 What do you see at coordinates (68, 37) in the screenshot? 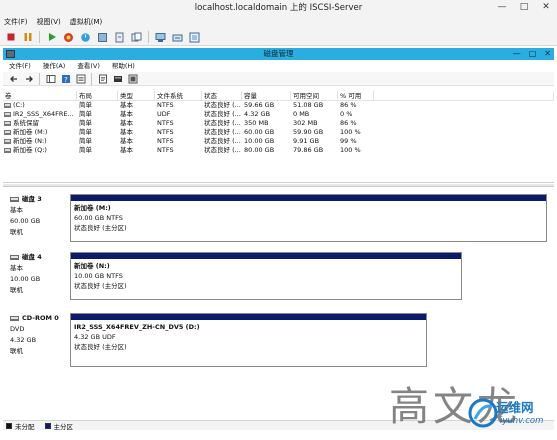
I see `reset-icon` at bounding box center [68, 37].